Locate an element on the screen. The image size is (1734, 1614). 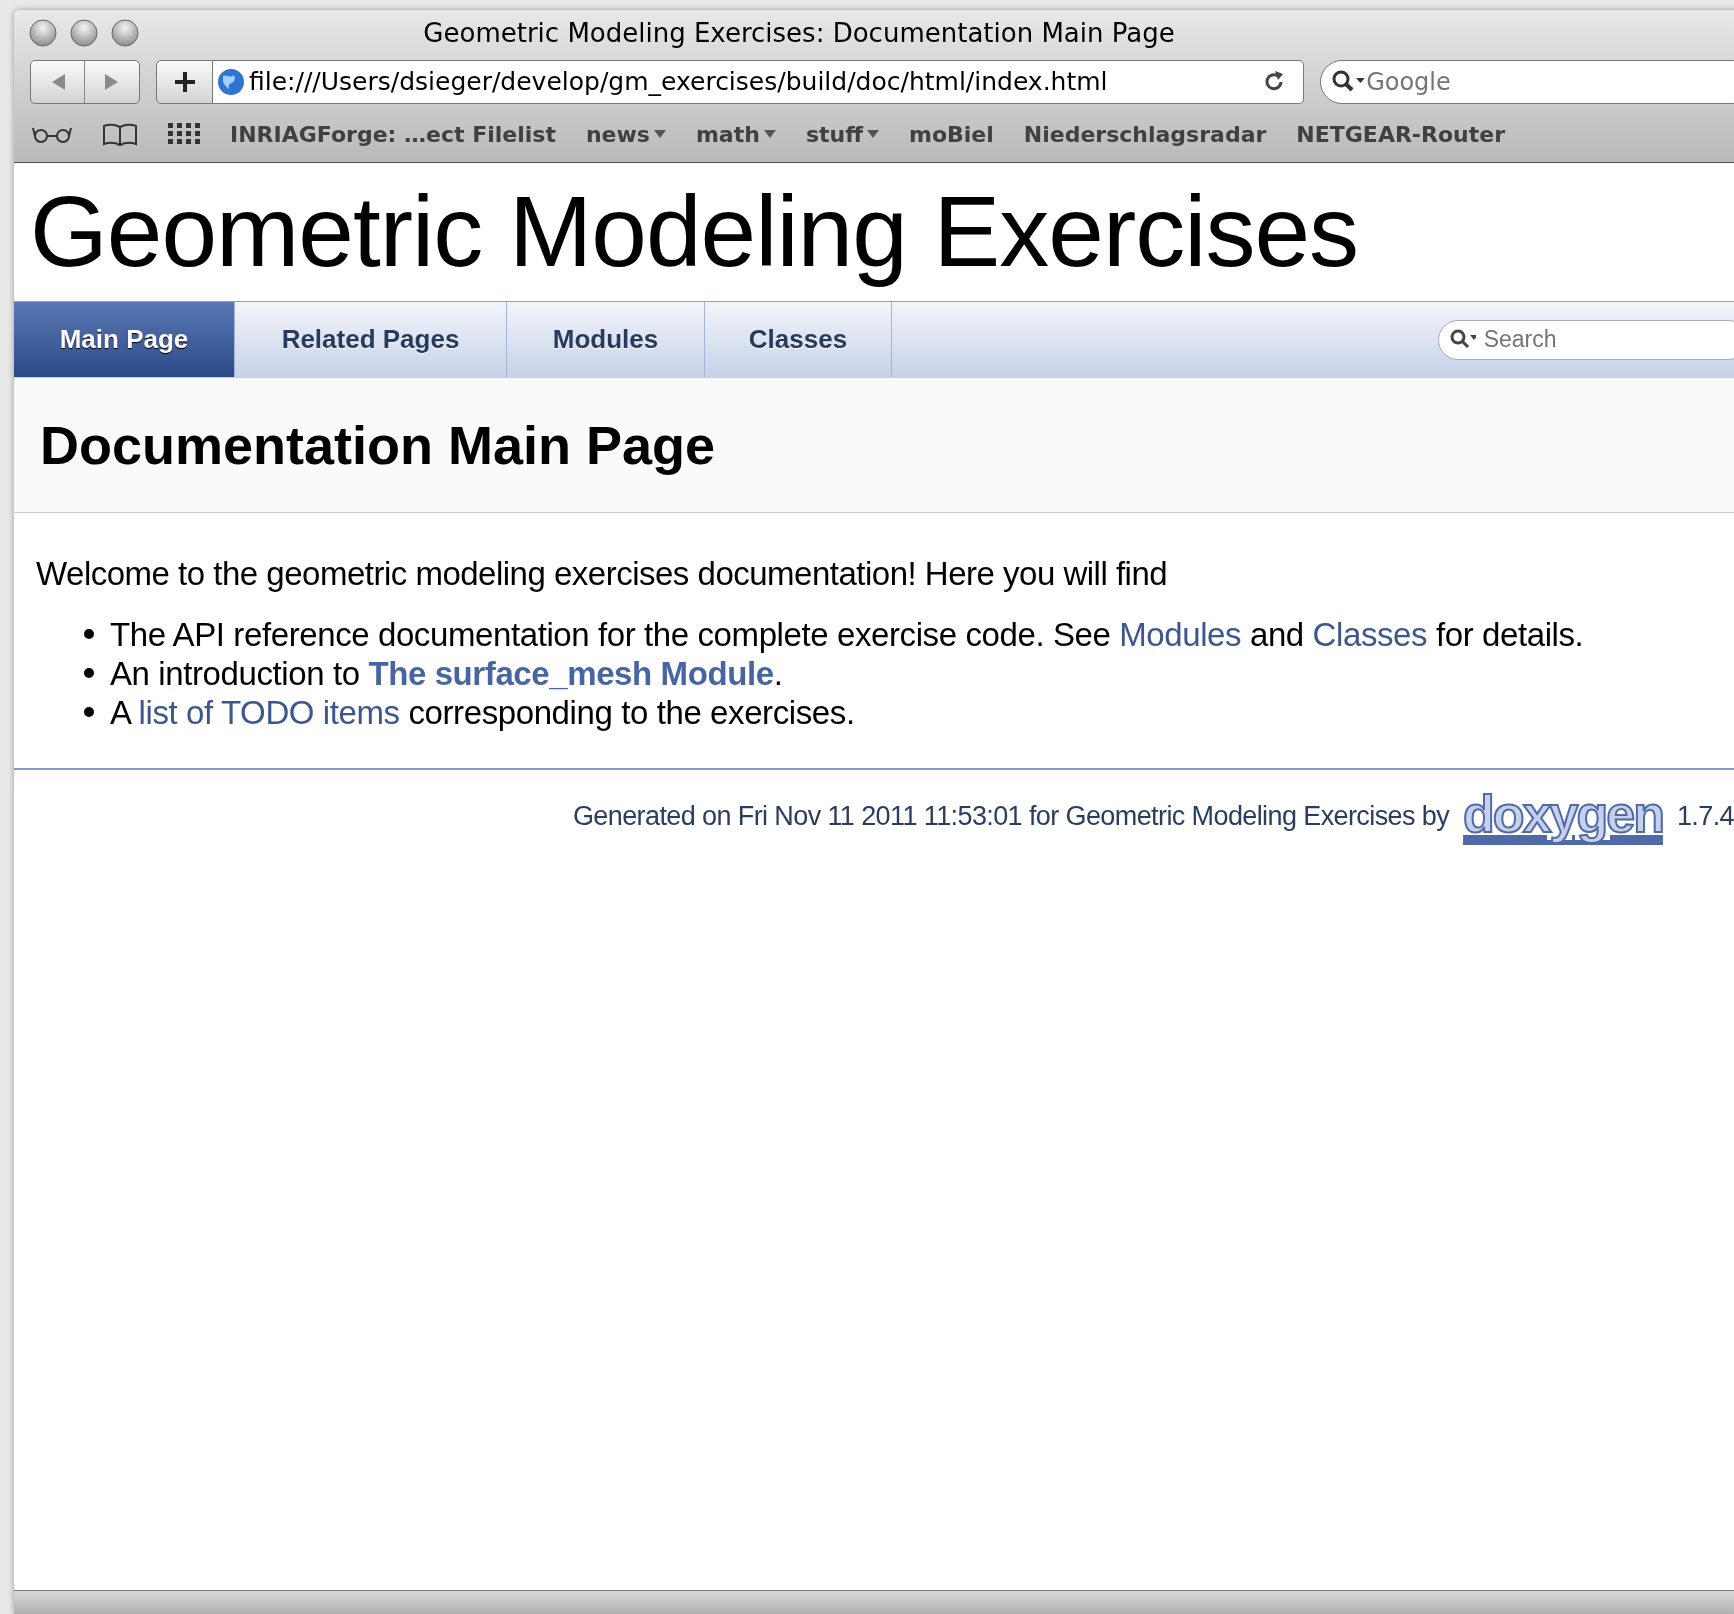
window-controls-drawing is located at coordinates (84, 33).